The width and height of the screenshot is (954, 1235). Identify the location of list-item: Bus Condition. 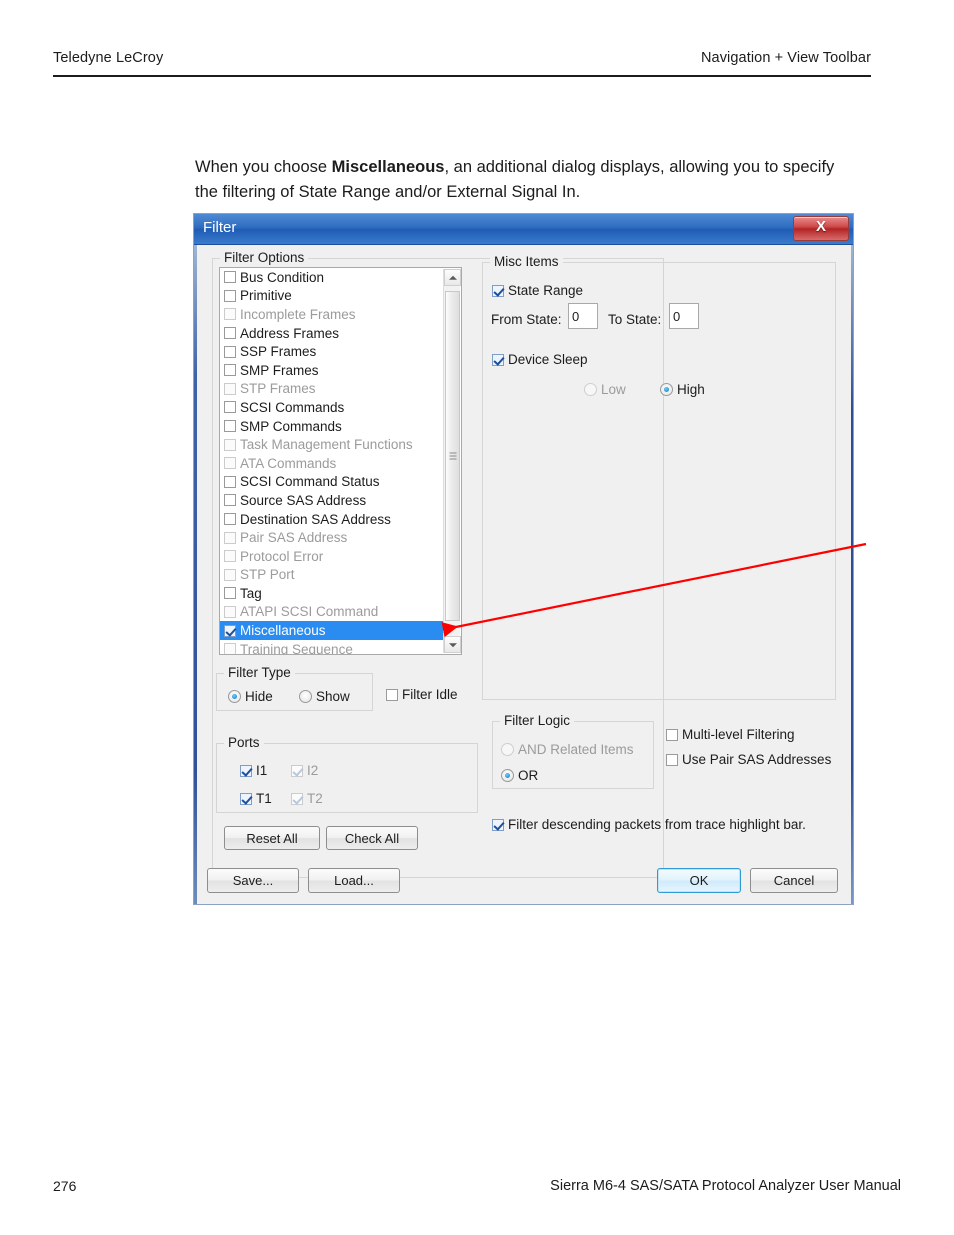
(332, 277).